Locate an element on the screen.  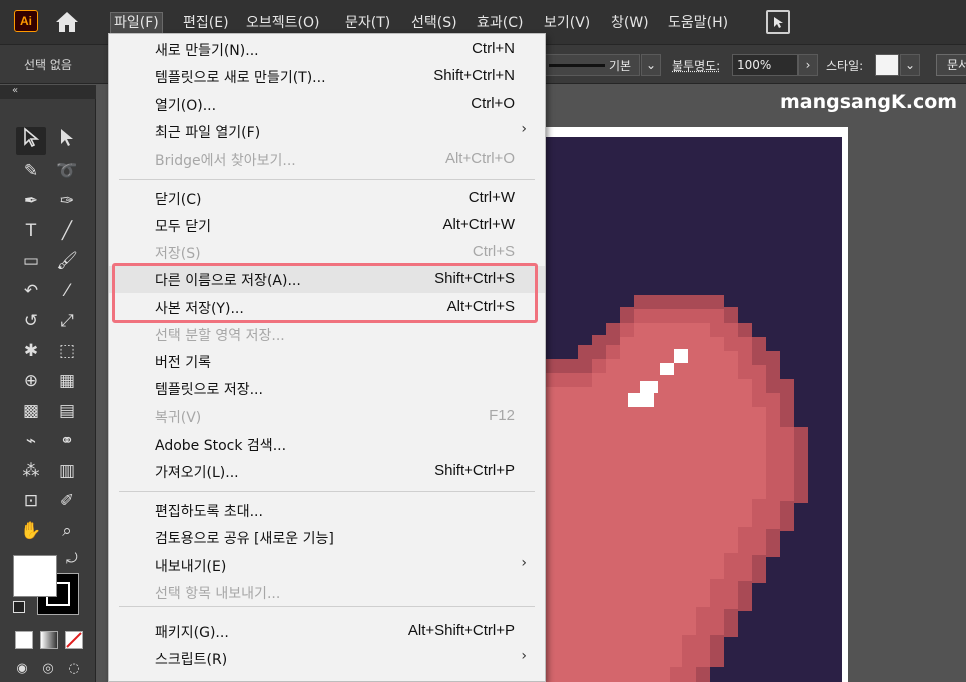
stroke-profile-dropdown: 기본 is located at coordinates (590, 65).